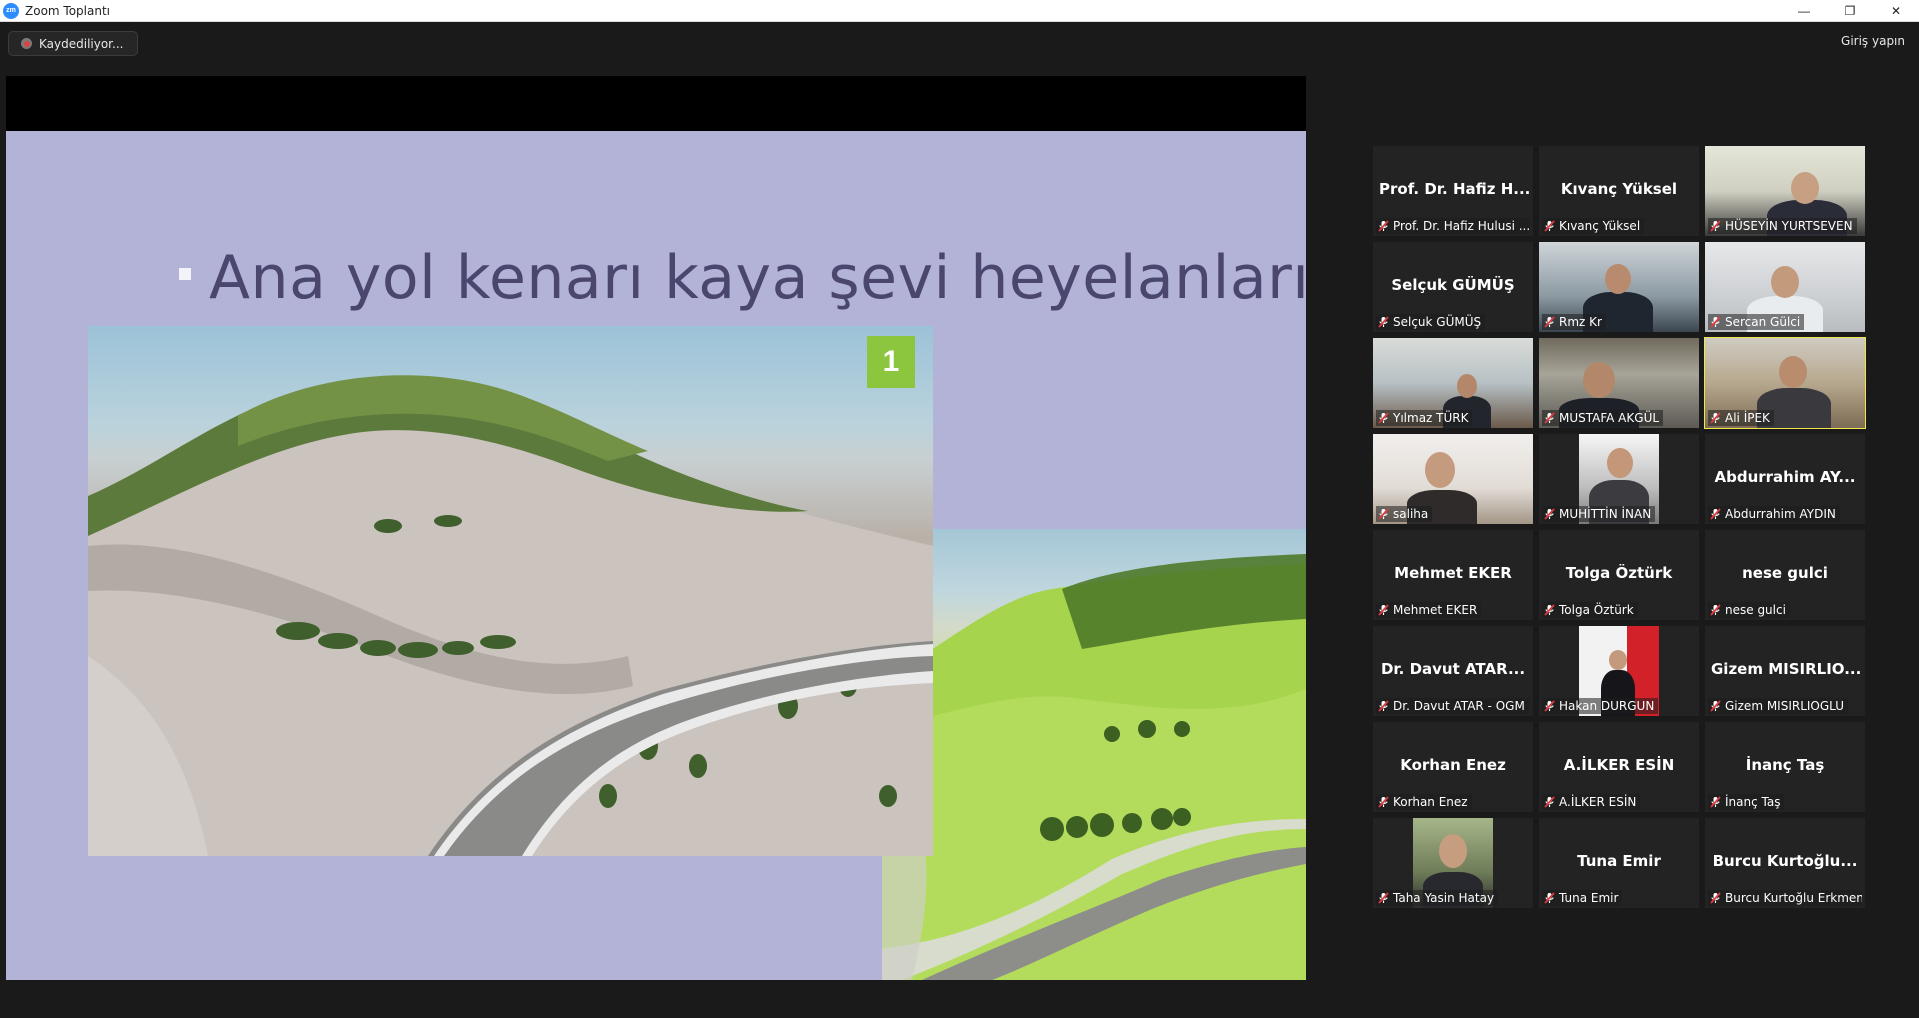 This screenshot has height=1018, width=1919. What do you see at coordinates (1453, 287) in the screenshot?
I see `participant-tile: Selçuk GÜMÜŞ Selçuk GÜMÜŞ` at bounding box center [1453, 287].